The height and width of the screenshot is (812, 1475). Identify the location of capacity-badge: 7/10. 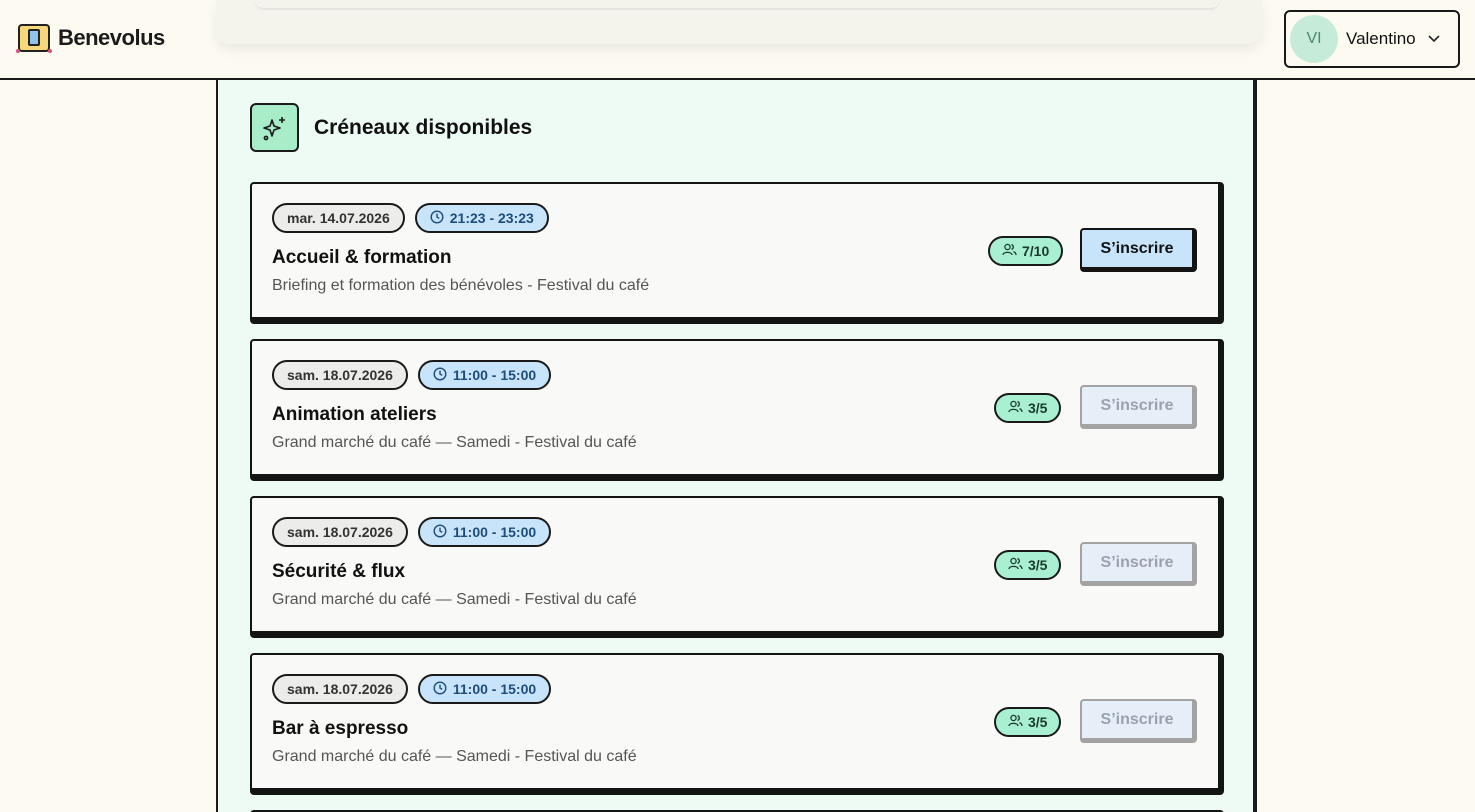
(1026, 251).